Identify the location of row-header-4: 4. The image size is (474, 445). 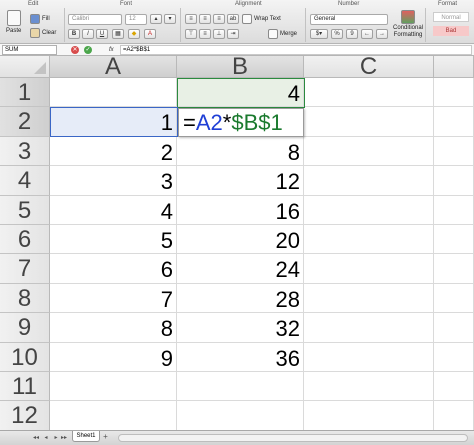
(25, 181).